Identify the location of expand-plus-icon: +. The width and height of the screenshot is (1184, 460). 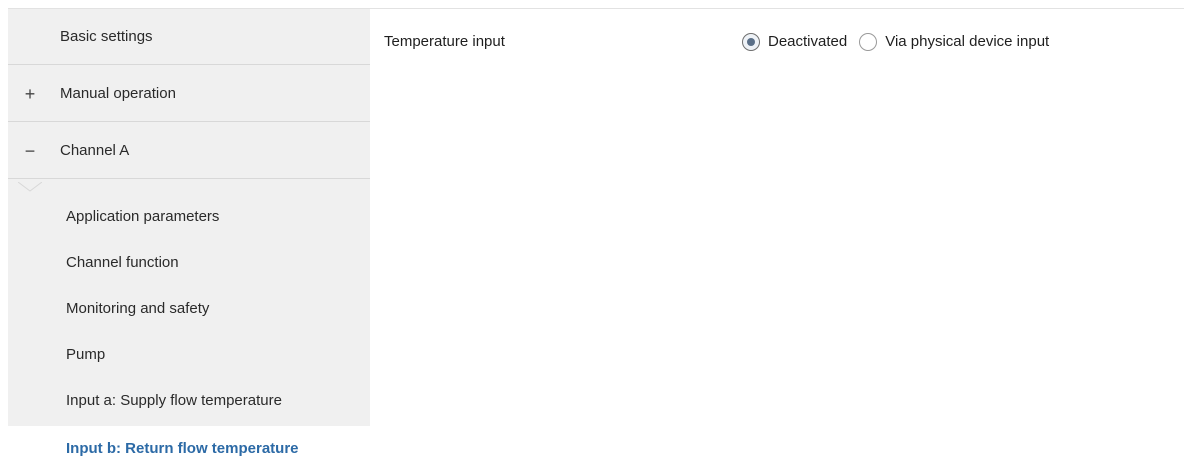
(30, 94).